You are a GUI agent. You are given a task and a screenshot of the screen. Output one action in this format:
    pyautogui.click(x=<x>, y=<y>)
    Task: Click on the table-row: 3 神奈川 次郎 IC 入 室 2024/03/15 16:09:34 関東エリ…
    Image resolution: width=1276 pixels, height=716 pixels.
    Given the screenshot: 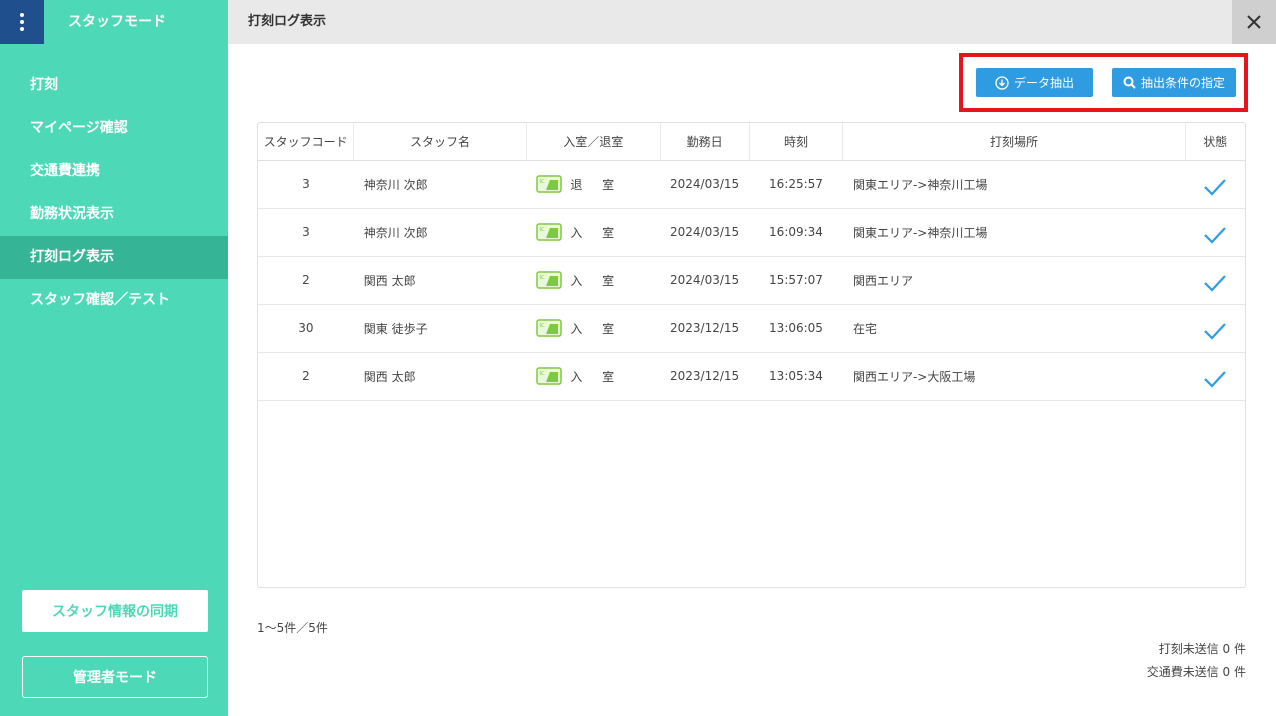 What is the action you would take?
    pyautogui.click(x=751, y=232)
    